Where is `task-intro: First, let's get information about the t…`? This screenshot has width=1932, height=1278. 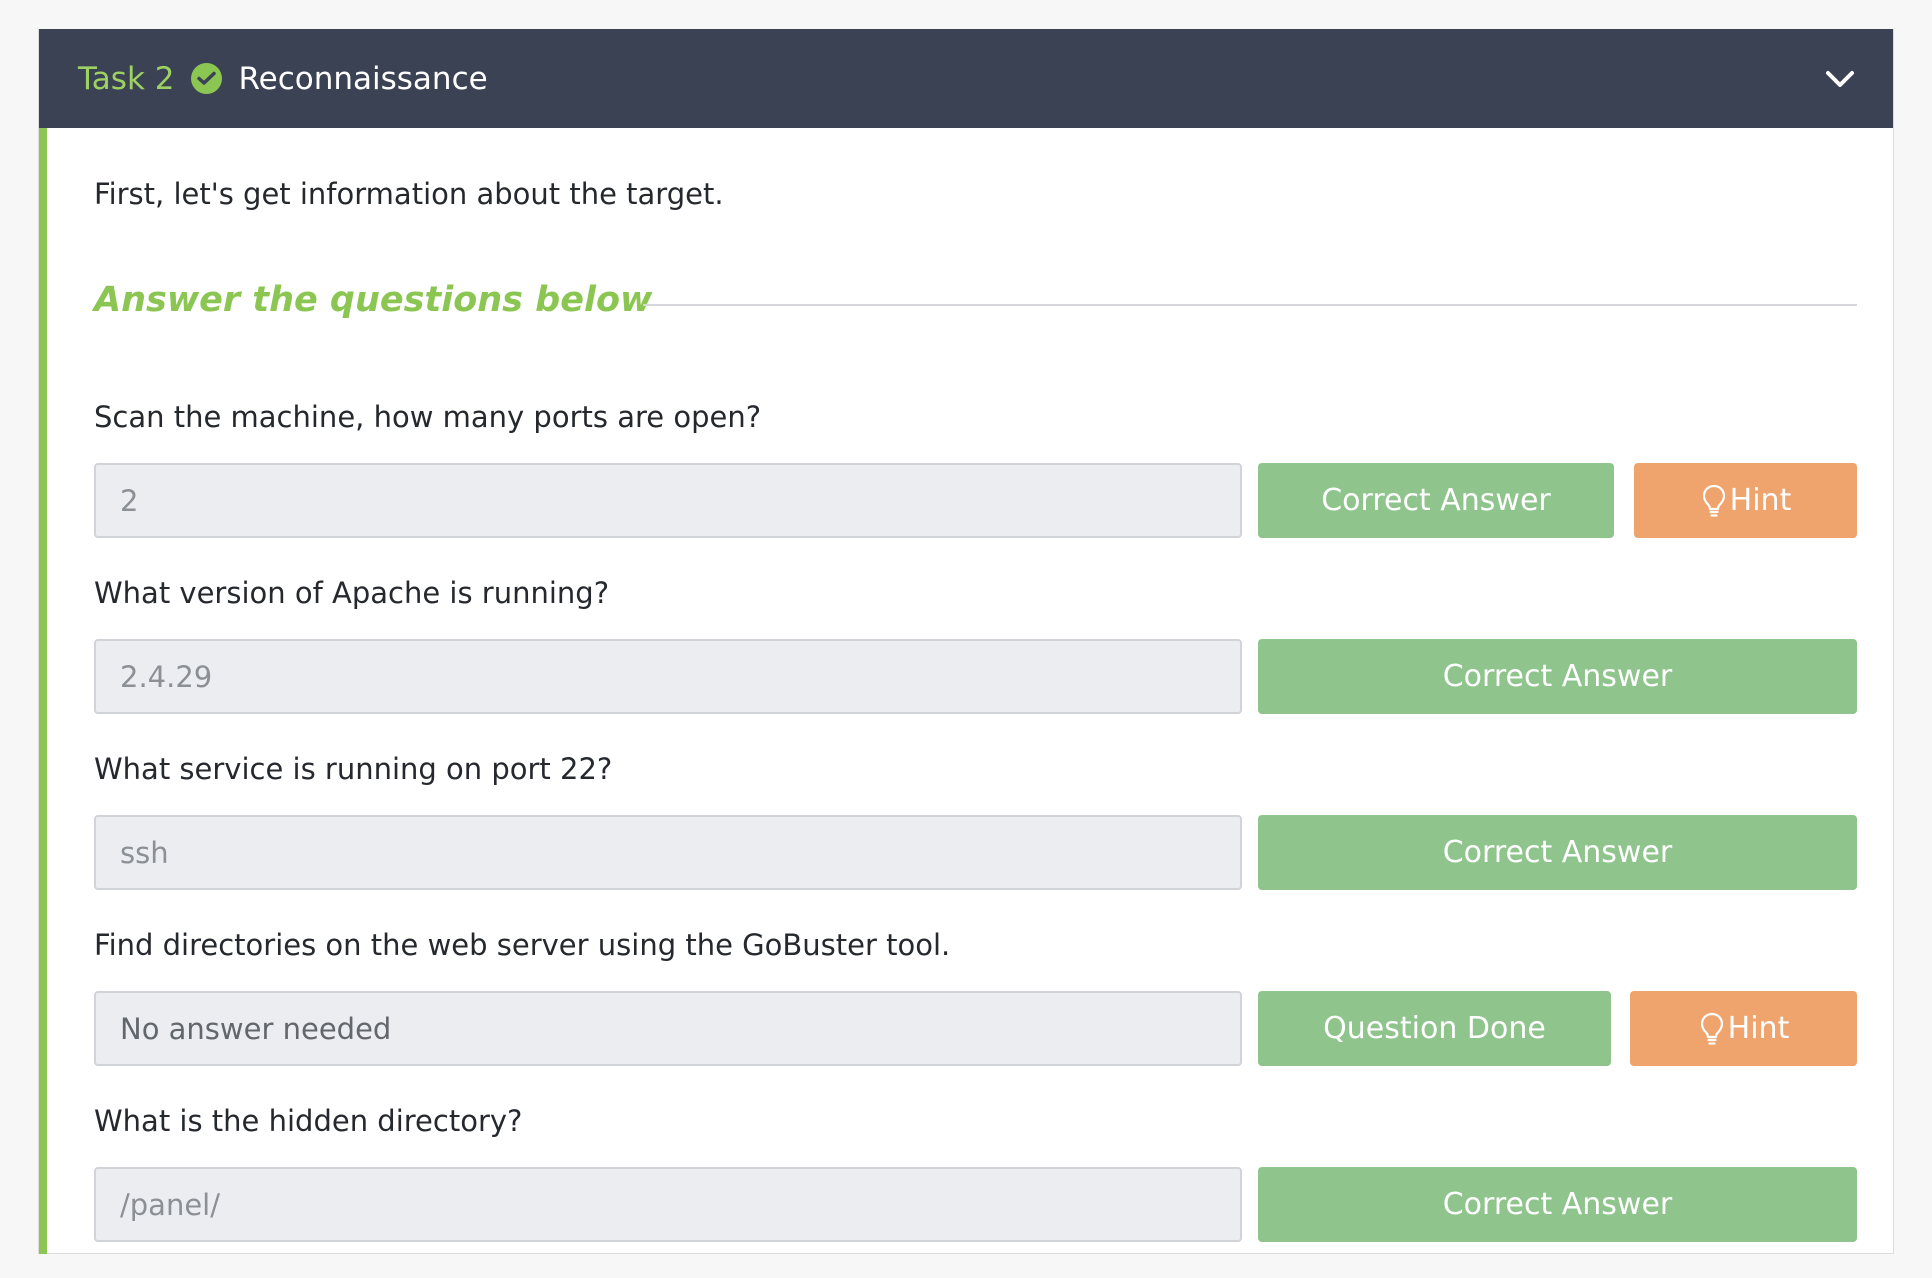
task-intro: First, let's get information about the t… is located at coordinates (409, 194).